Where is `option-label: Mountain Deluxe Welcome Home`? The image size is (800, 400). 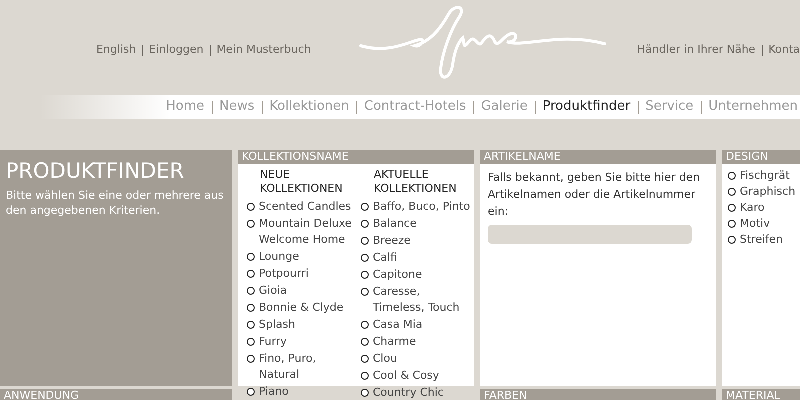 option-label: Mountain Deluxe Welcome Home is located at coordinates (306, 232).